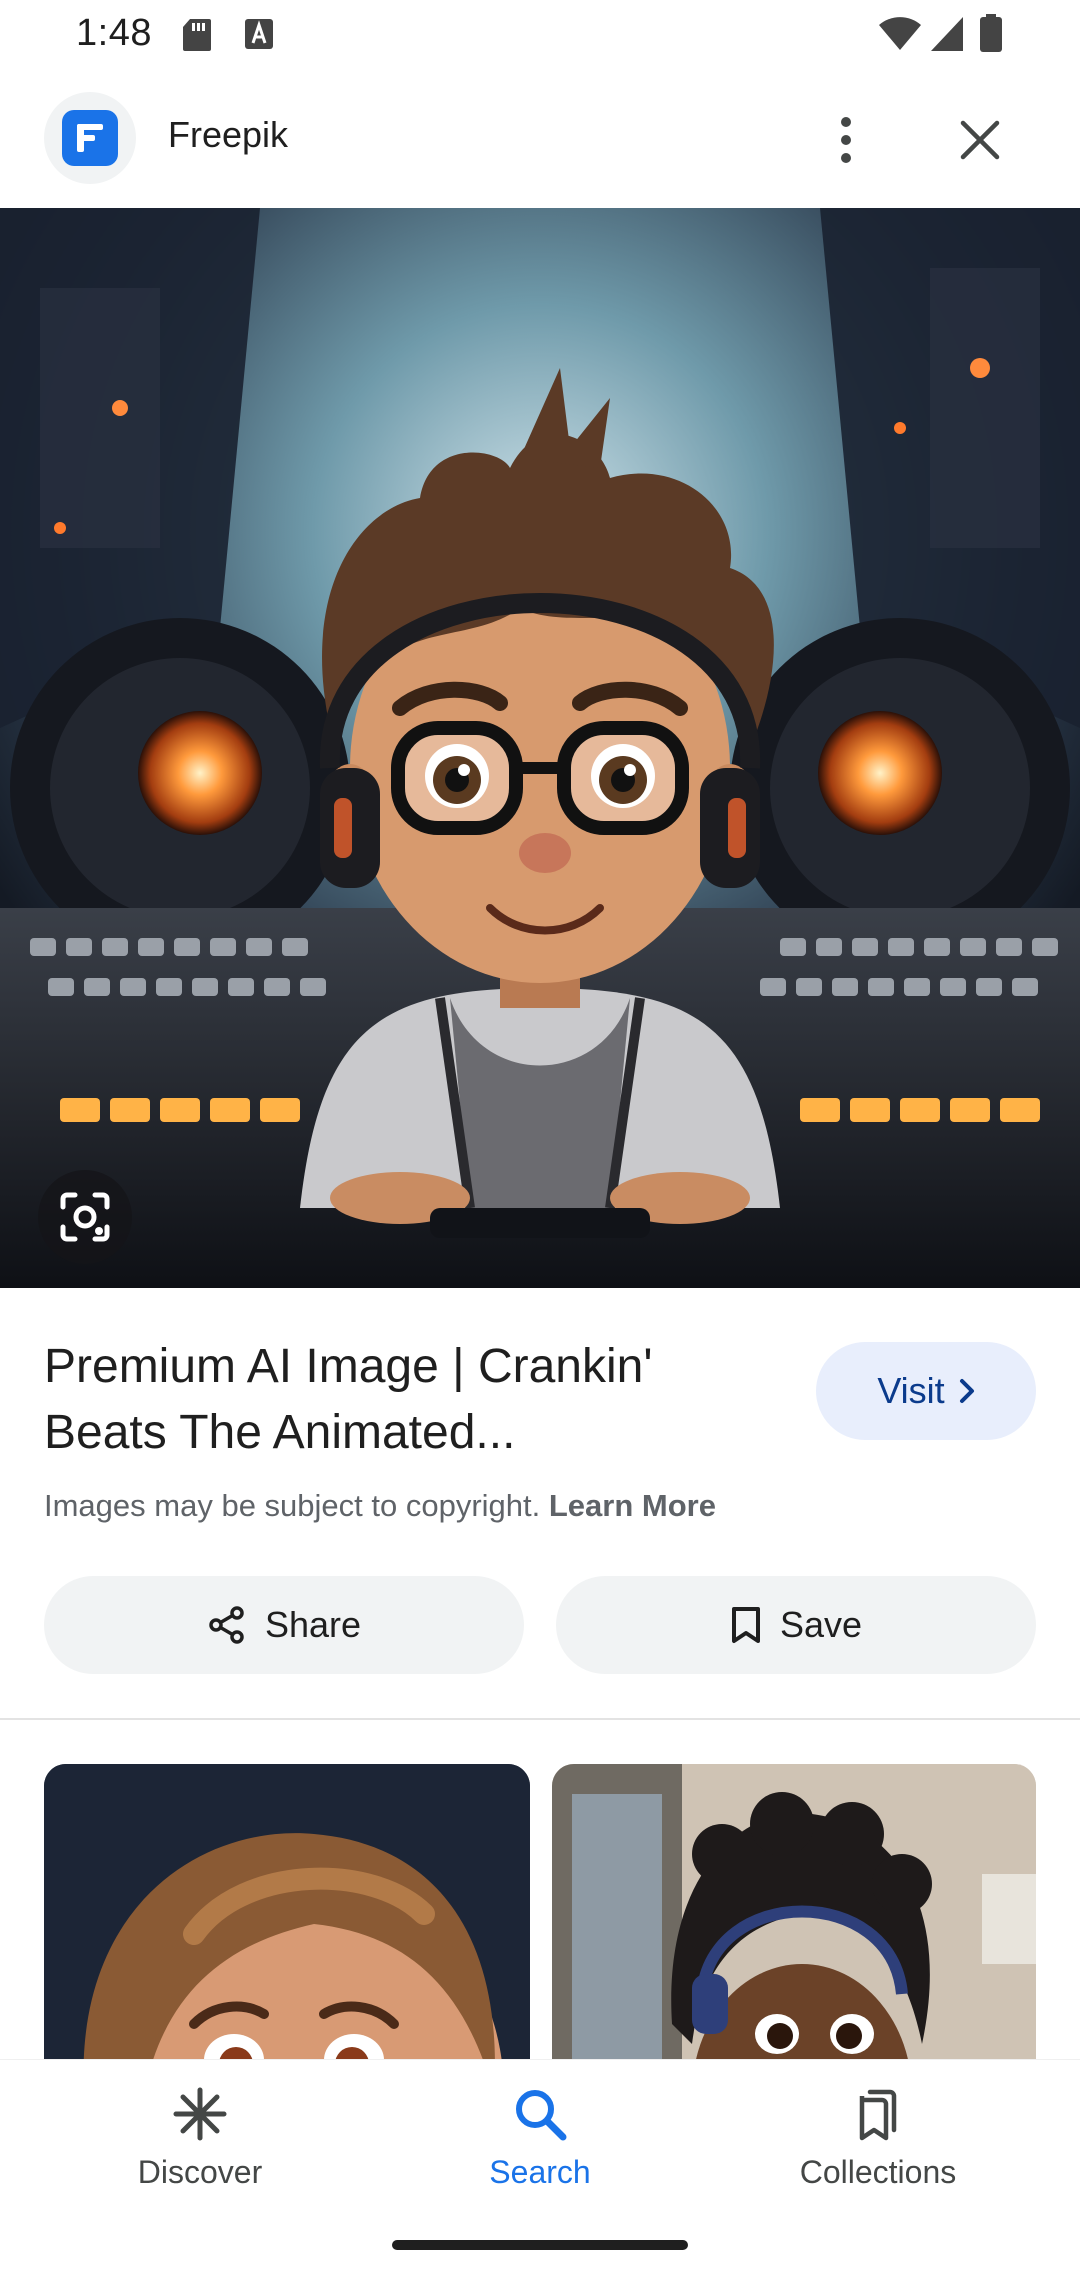 The image size is (1080, 2280). What do you see at coordinates (991, 33) in the screenshot?
I see `battery-icon` at bounding box center [991, 33].